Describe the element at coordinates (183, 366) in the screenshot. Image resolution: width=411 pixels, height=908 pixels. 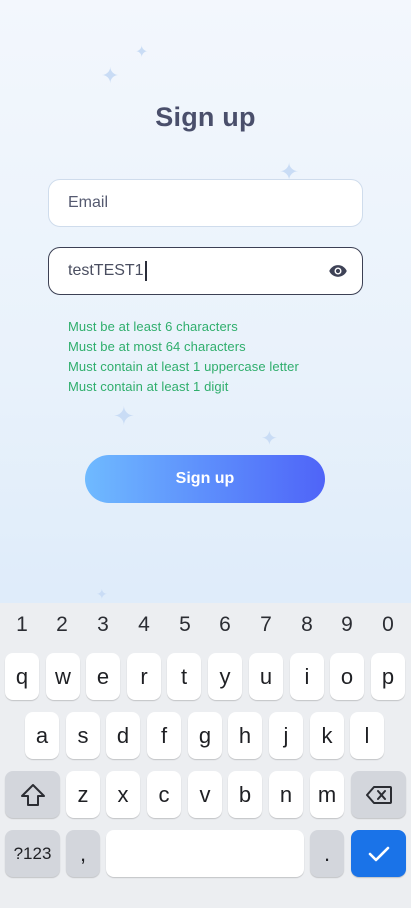
I see `rule-item: Must contain at least 1 uppercase letter` at that location.